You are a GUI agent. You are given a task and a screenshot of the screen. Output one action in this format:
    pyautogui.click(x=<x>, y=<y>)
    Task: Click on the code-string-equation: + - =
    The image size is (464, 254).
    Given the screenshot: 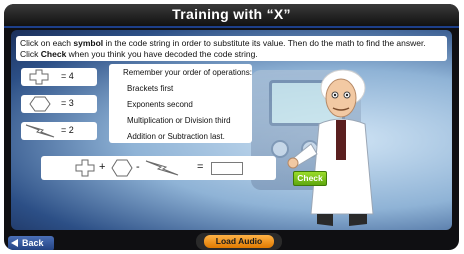 What is the action you would take?
    pyautogui.click(x=158, y=168)
    